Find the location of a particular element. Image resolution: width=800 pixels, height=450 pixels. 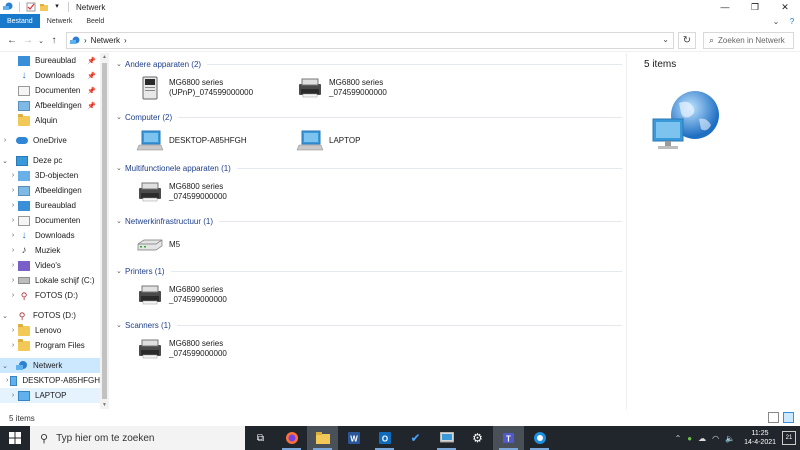

scroll-down-icon: ▼ is located at coordinates (104, 405).